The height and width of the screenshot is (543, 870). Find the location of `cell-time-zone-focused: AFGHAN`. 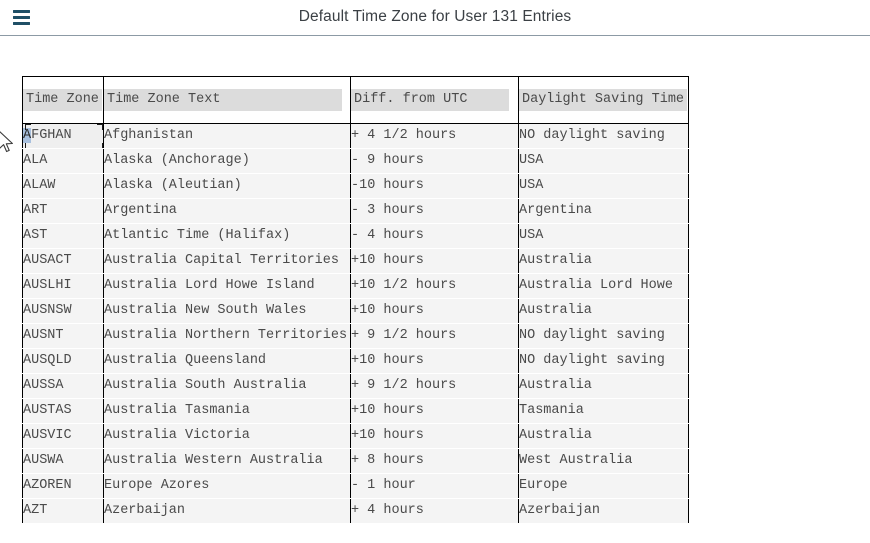

cell-time-zone-focused: AFGHAN is located at coordinates (63, 136).